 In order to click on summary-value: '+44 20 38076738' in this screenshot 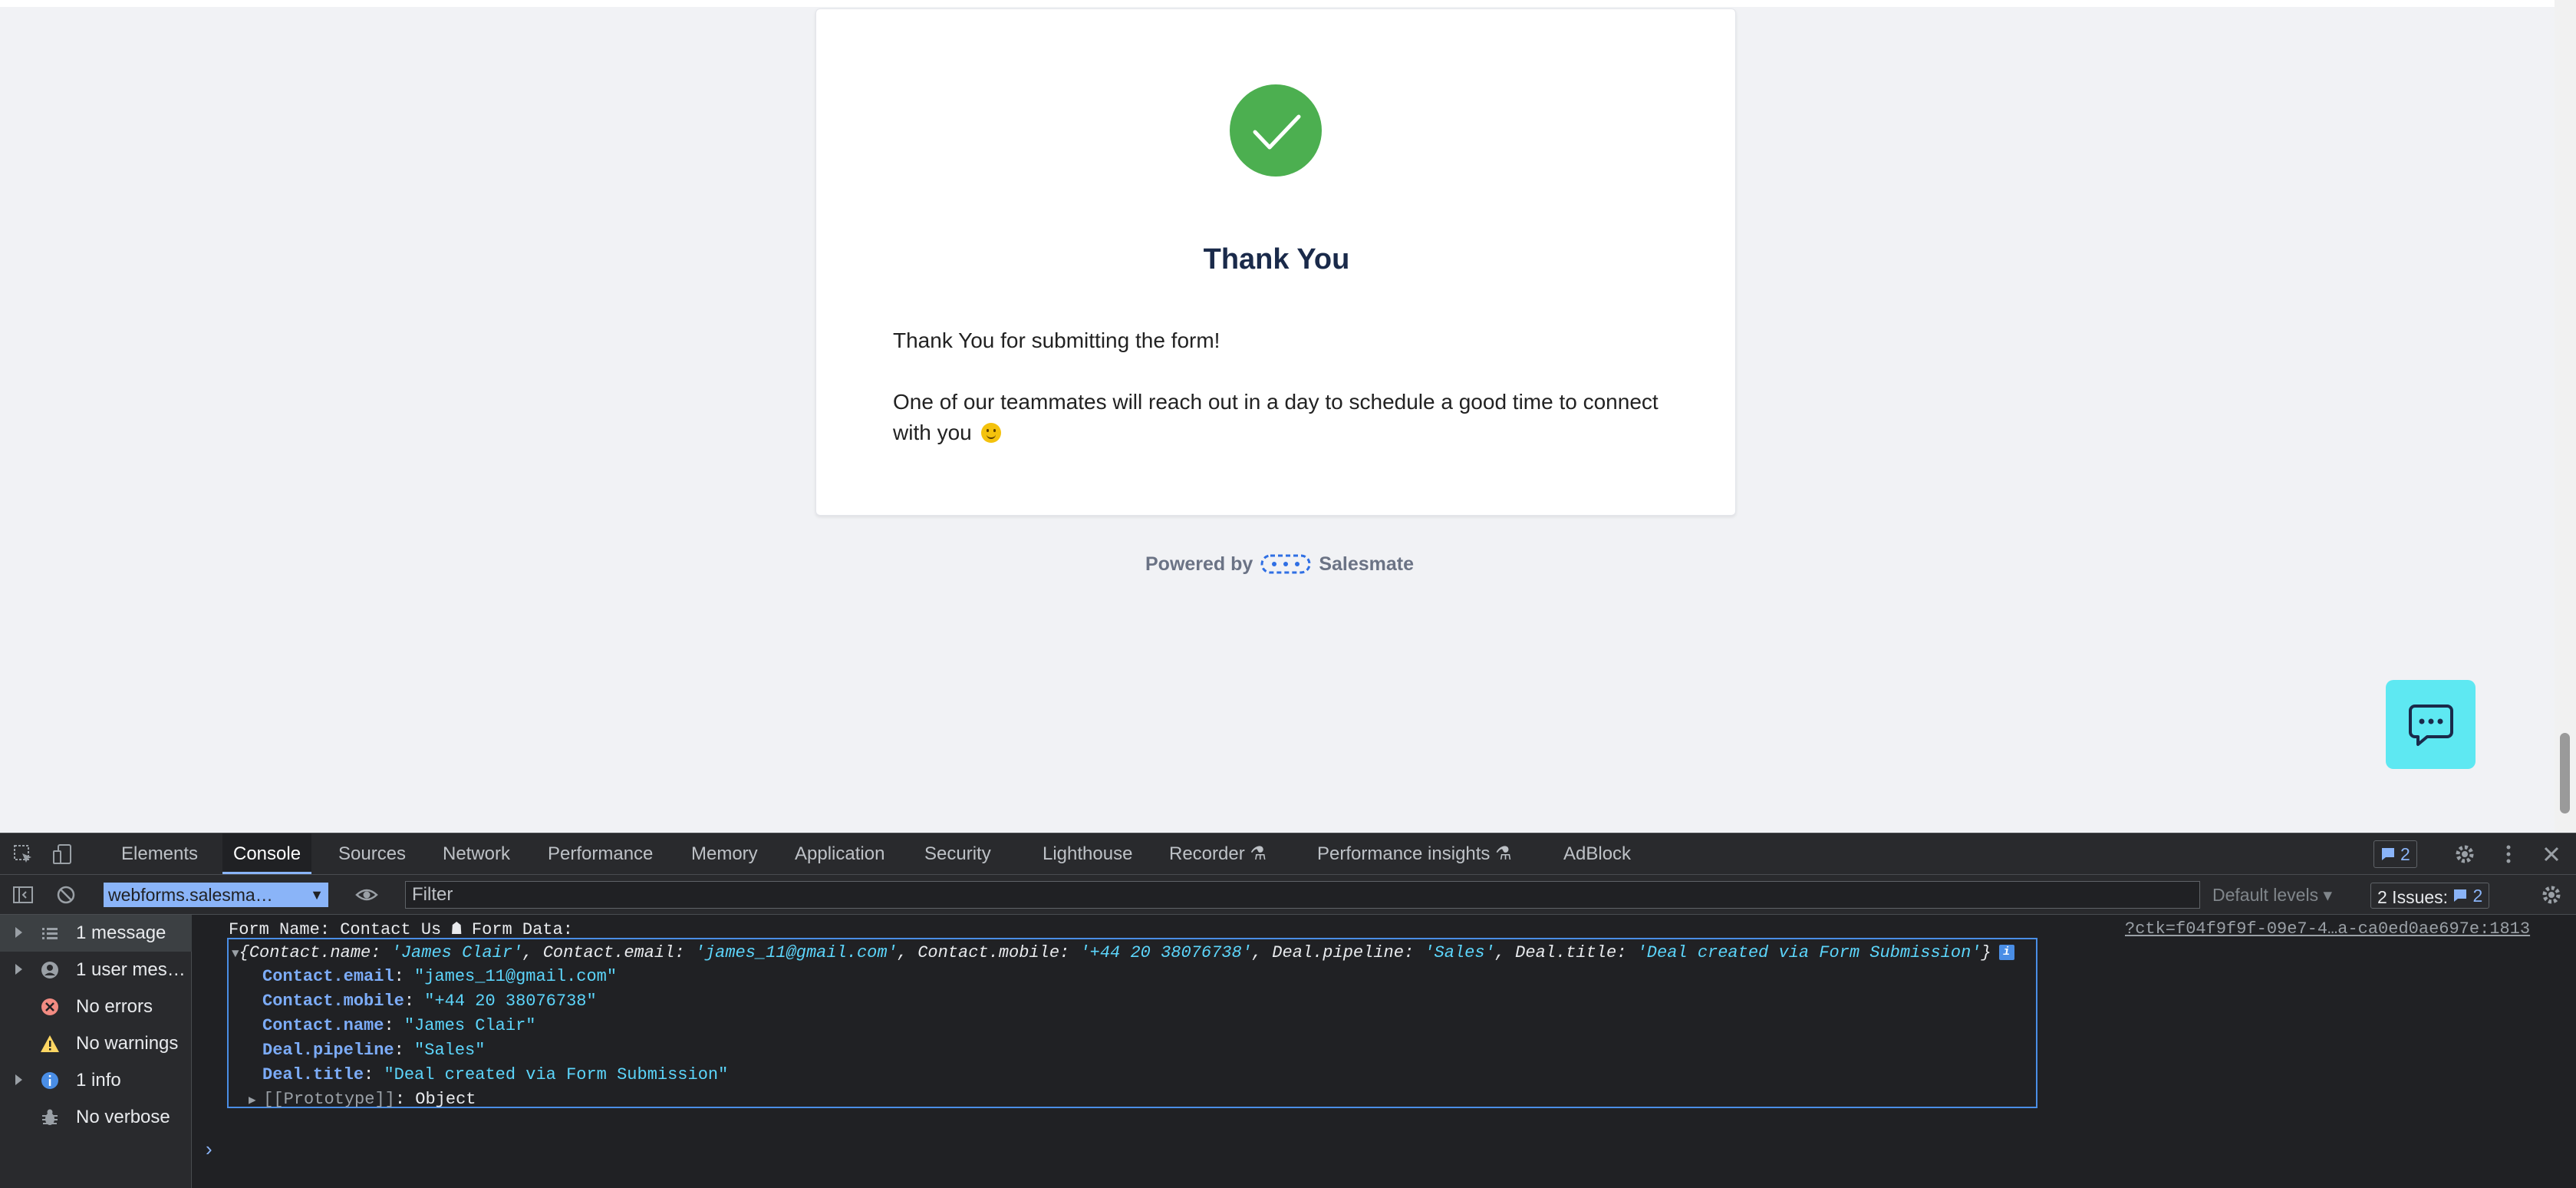, I will do `click(1165, 952)`.